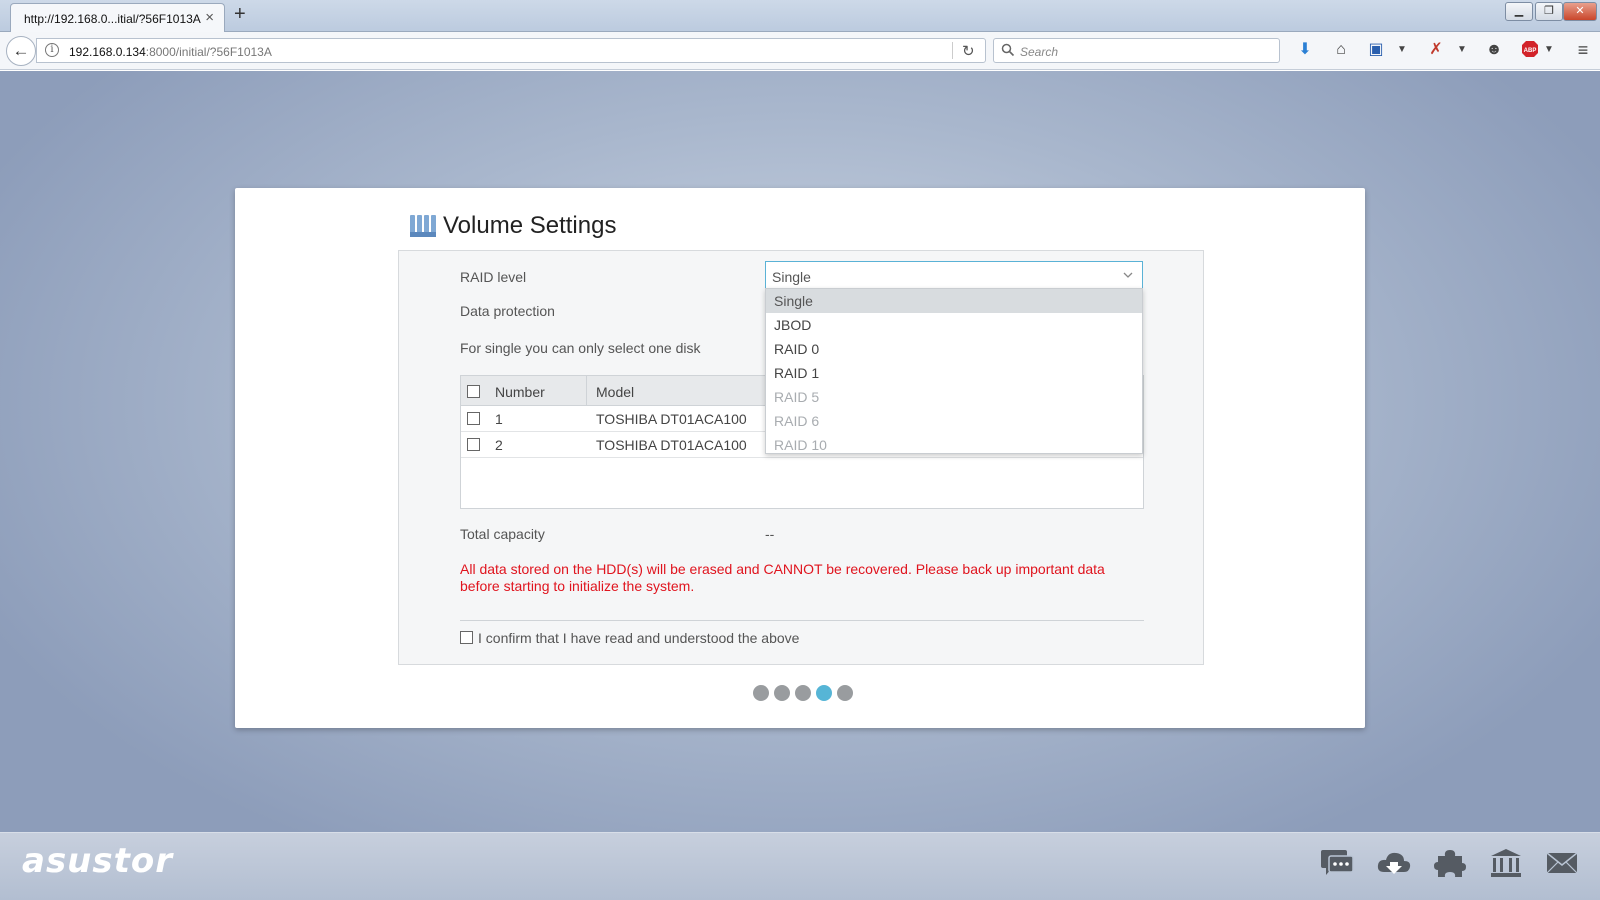 This screenshot has height=900, width=1600. I want to click on new-tab-button: +, so click(240, 14).